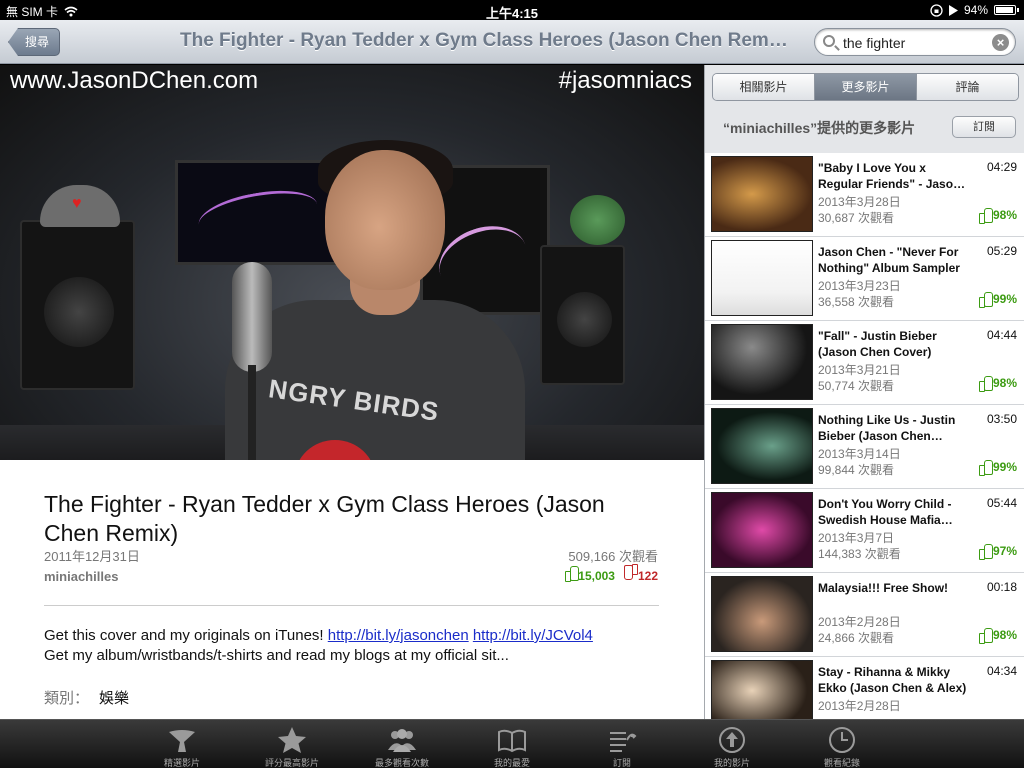 This screenshot has width=1024, height=768. Describe the element at coordinates (533, 635) in the screenshot. I see `volume-link: http://bit.ly/JCVol4` at that location.